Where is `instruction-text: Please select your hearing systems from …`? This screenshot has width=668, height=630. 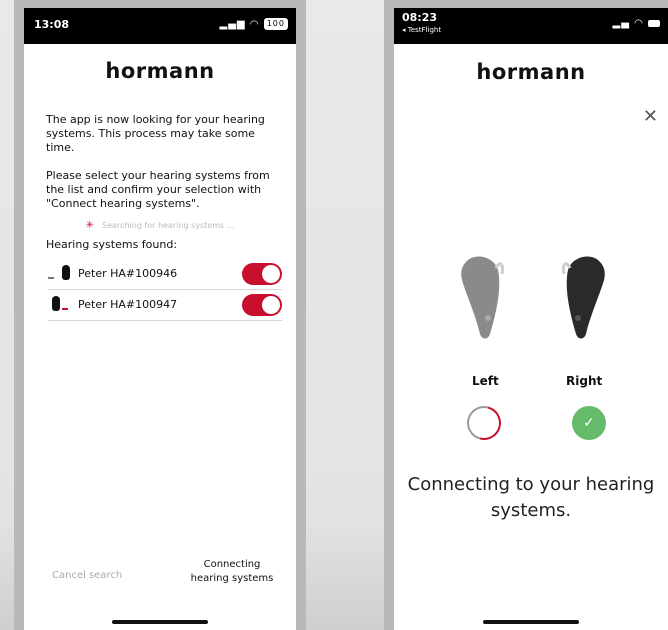 instruction-text: Please select your hearing systems from … is located at coordinates (158, 189).